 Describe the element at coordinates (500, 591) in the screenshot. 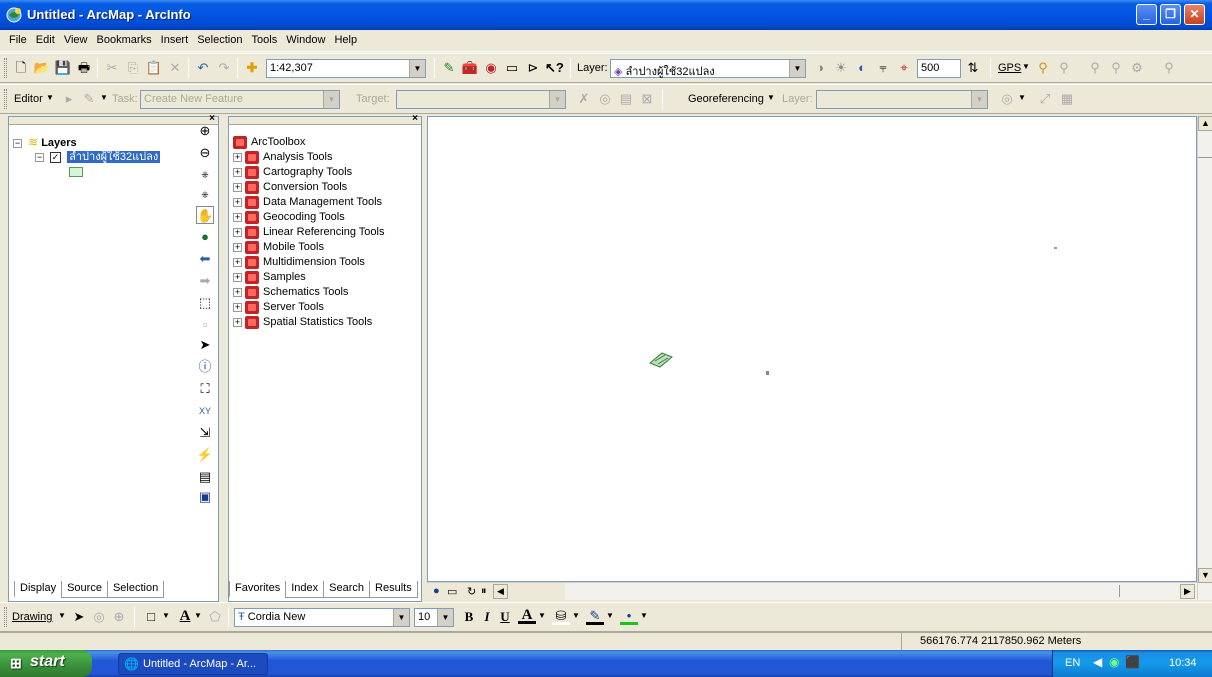

I see `scroll-left-button: ◀` at that location.